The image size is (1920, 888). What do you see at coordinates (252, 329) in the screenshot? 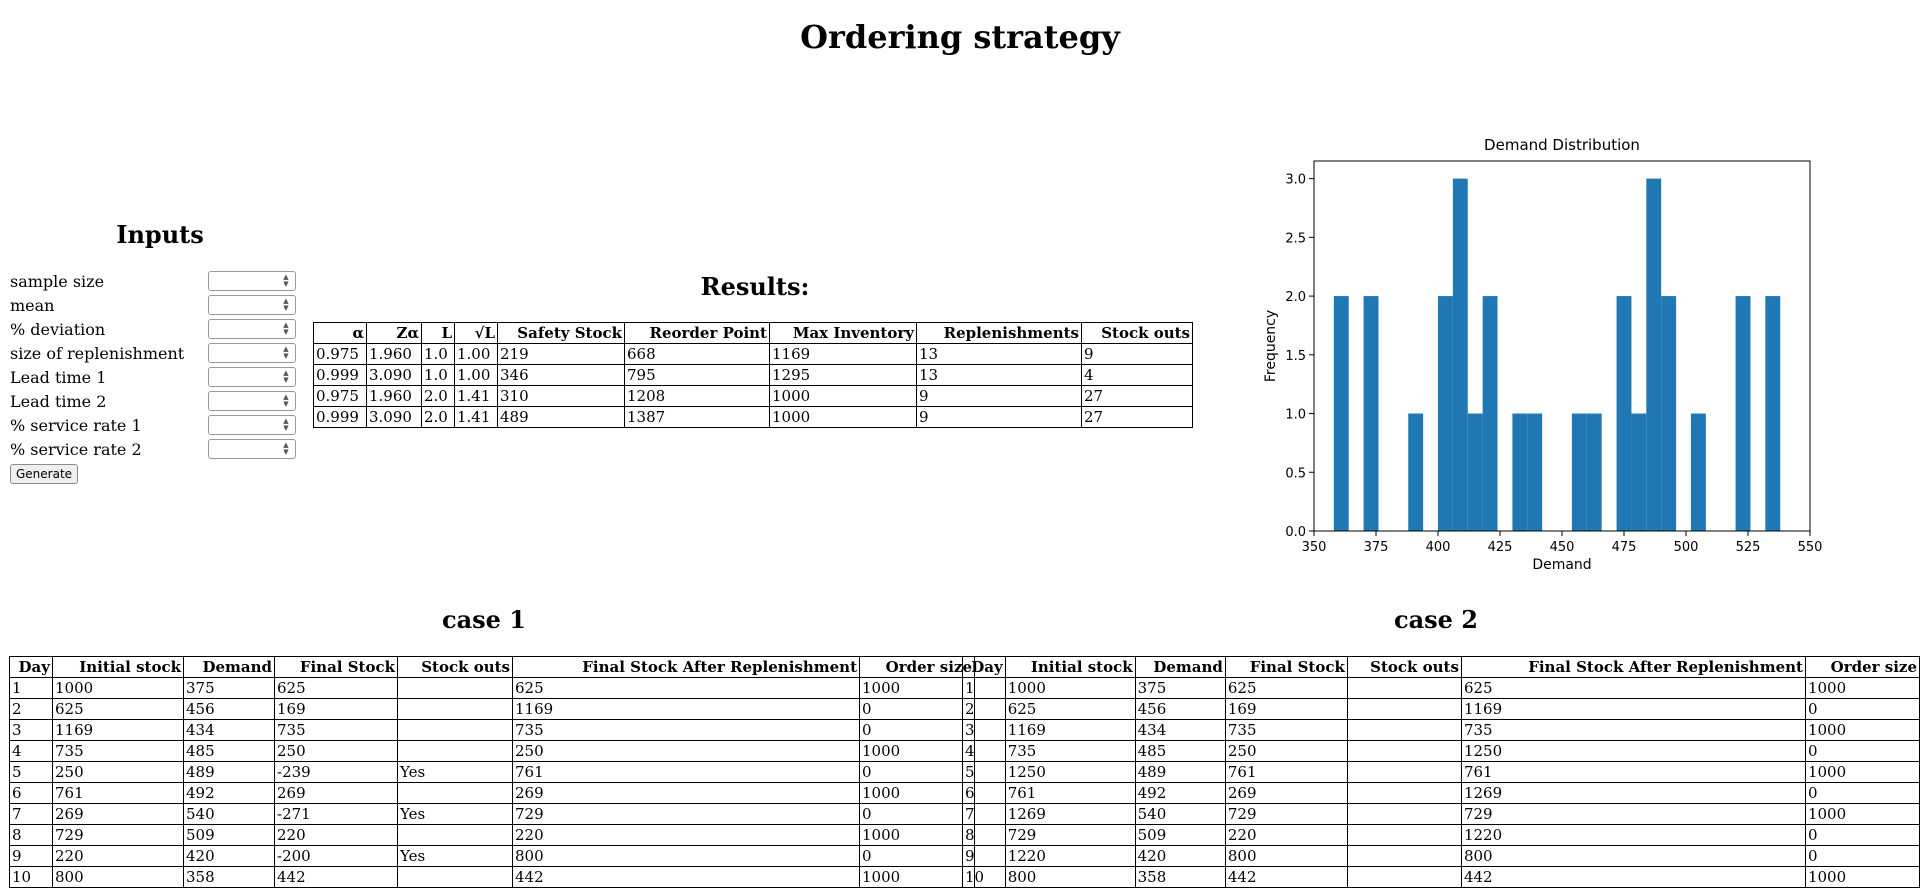
I see `deviation-input: ▲ ▼` at bounding box center [252, 329].